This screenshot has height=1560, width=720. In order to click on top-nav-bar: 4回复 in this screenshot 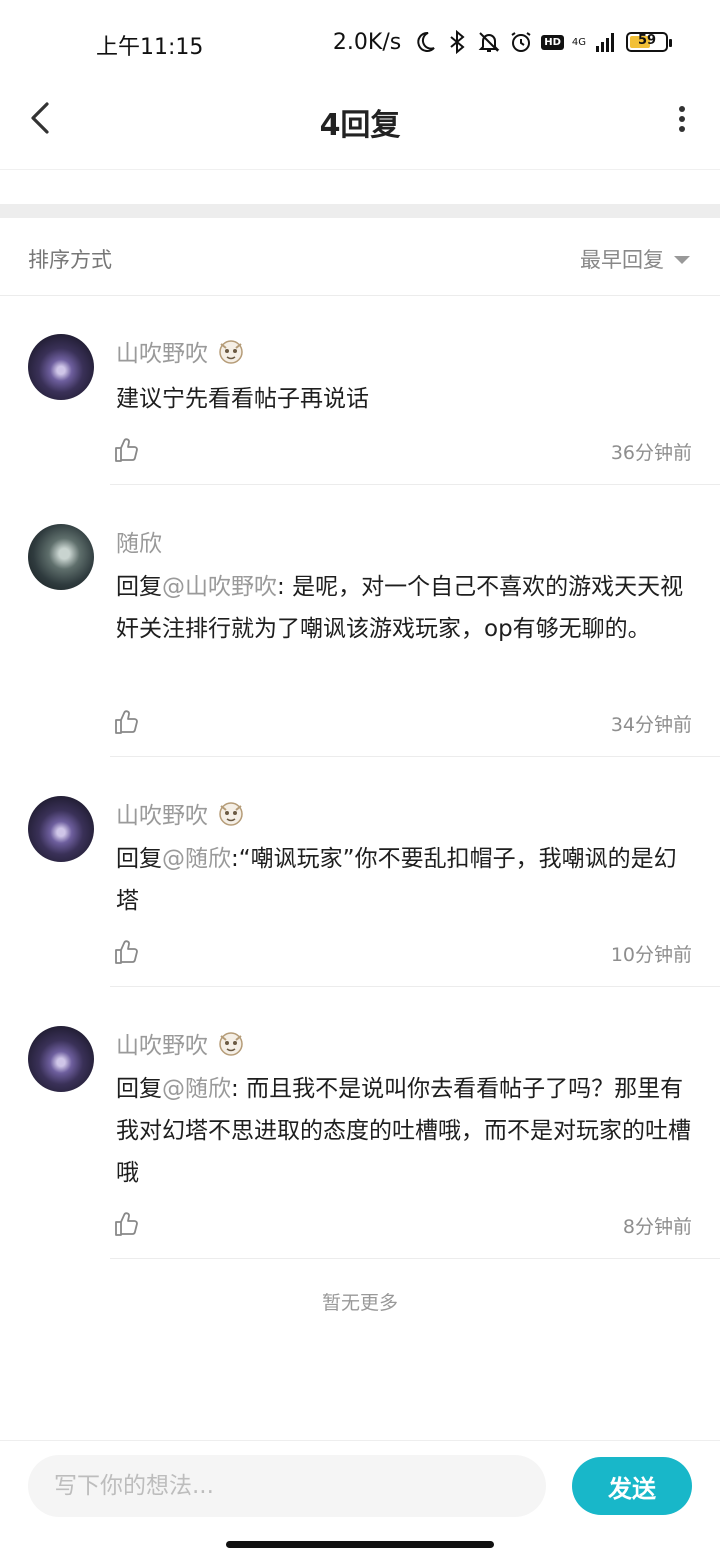, I will do `click(360, 127)`.